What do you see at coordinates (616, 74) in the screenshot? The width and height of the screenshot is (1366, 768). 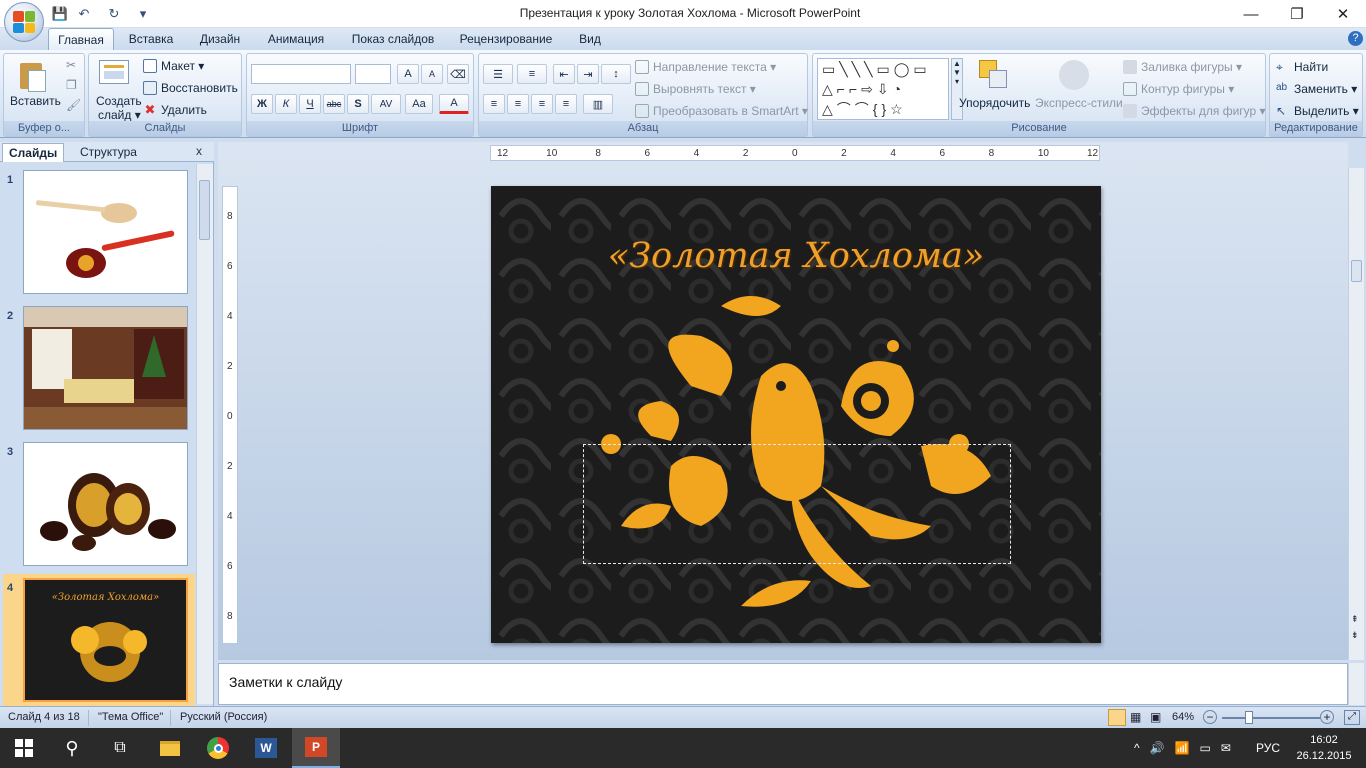 I see `line-spacing-icon: ↕` at bounding box center [616, 74].